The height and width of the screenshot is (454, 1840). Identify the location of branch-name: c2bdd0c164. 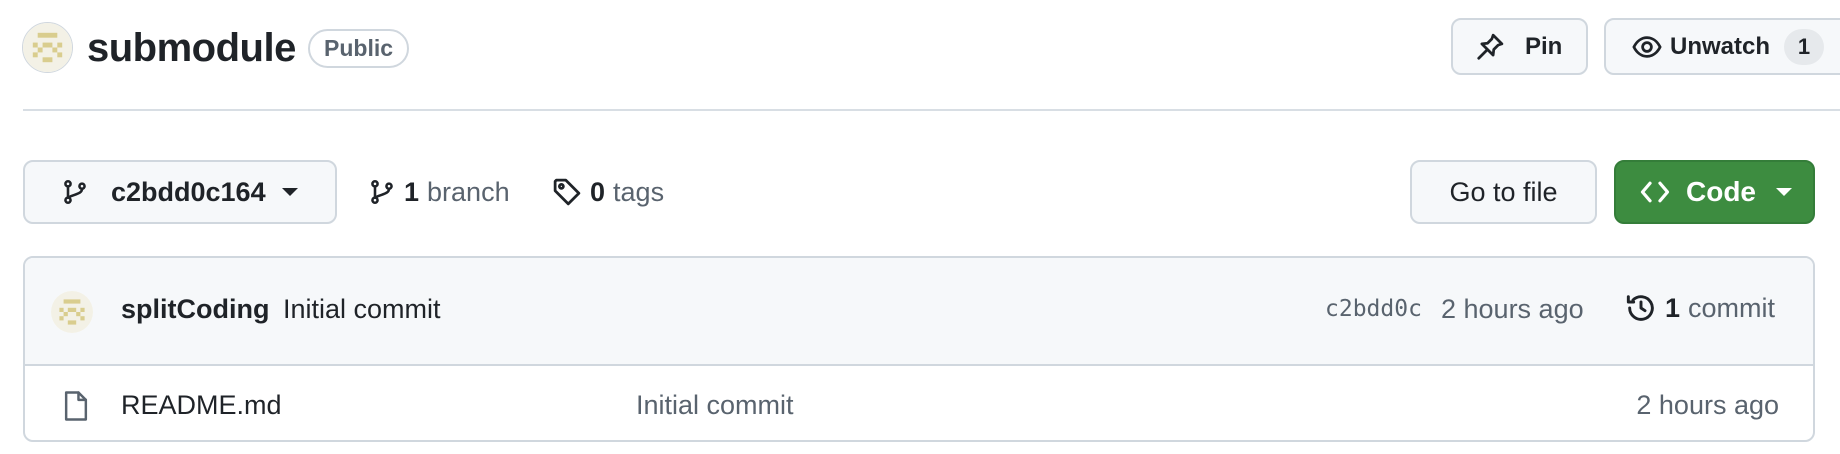
(188, 191).